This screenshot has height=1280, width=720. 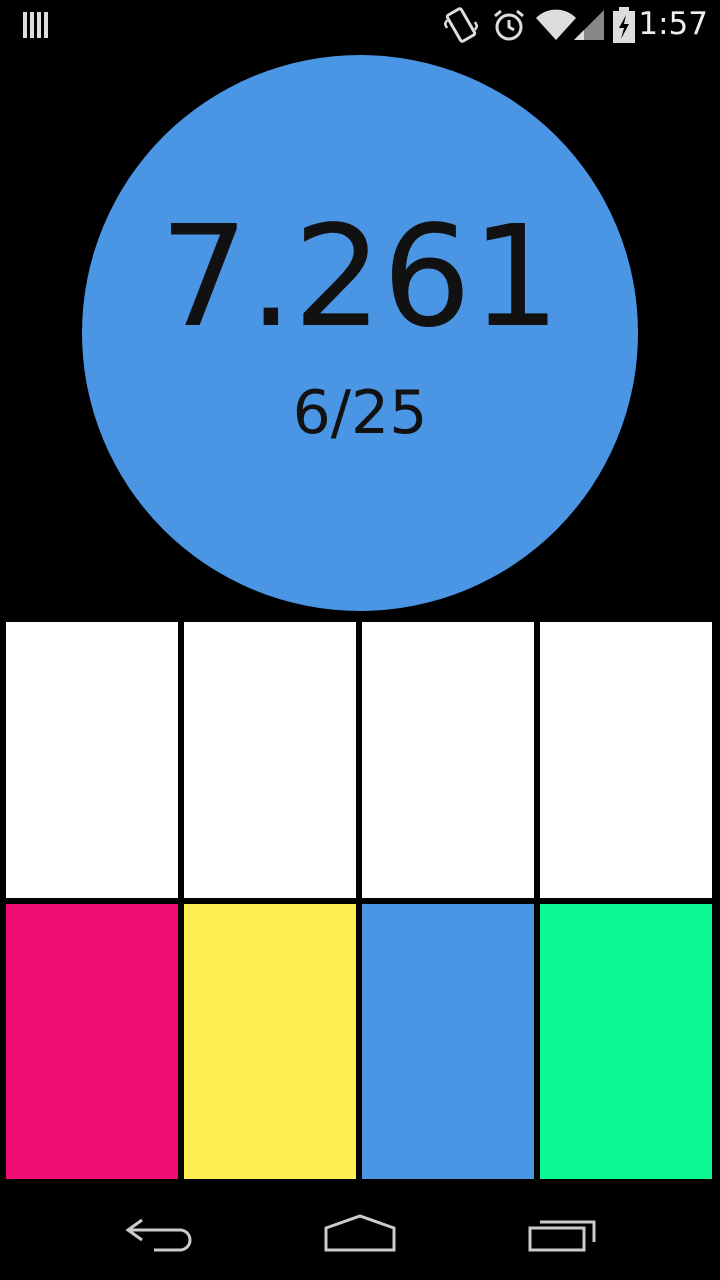 What do you see at coordinates (360, 413) in the screenshot?
I see `progress-counter: 6/25` at bounding box center [360, 413].